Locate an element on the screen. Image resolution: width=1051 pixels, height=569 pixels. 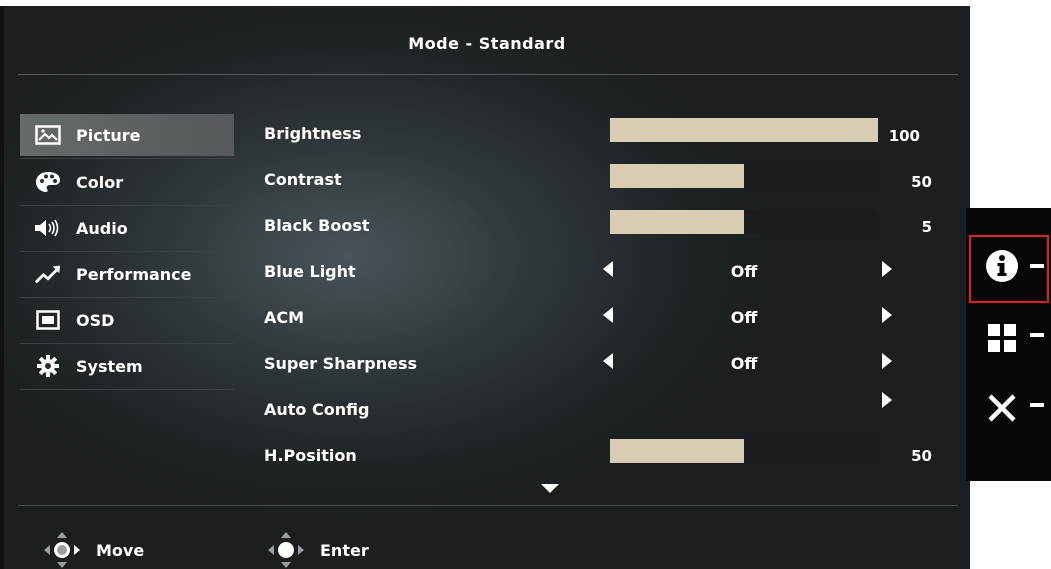
blue-light-value: Off is located at coordinates (744, 271).